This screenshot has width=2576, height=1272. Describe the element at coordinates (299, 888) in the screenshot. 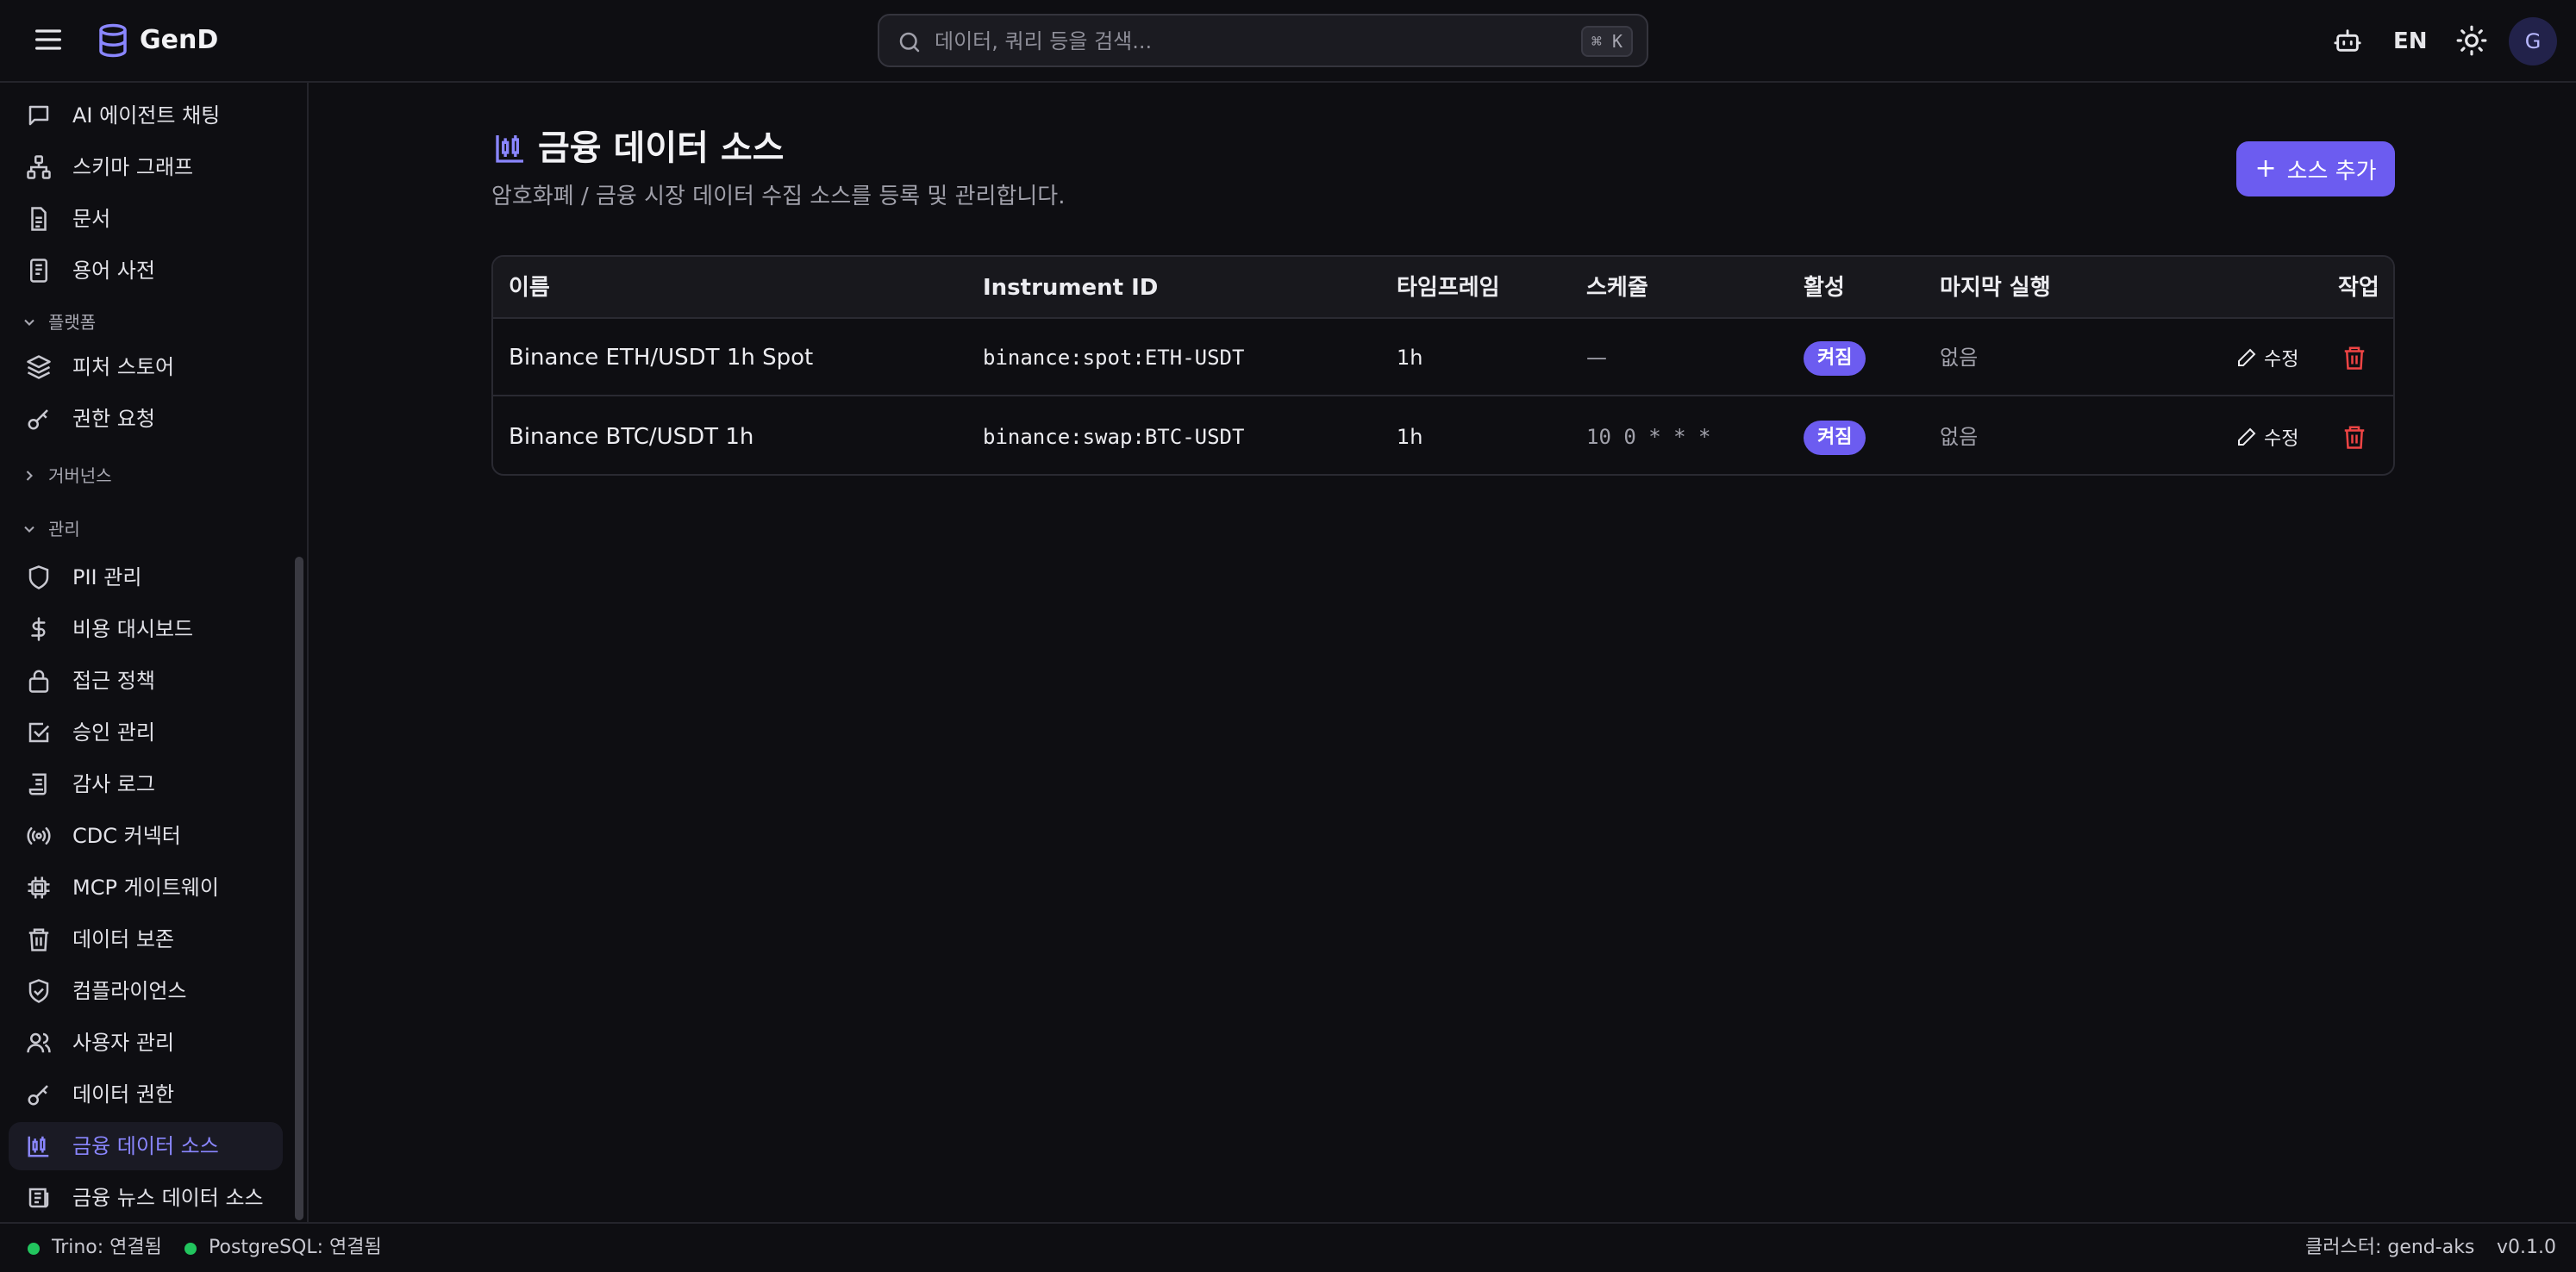

I see `sidebar-scrollbar` at that location.